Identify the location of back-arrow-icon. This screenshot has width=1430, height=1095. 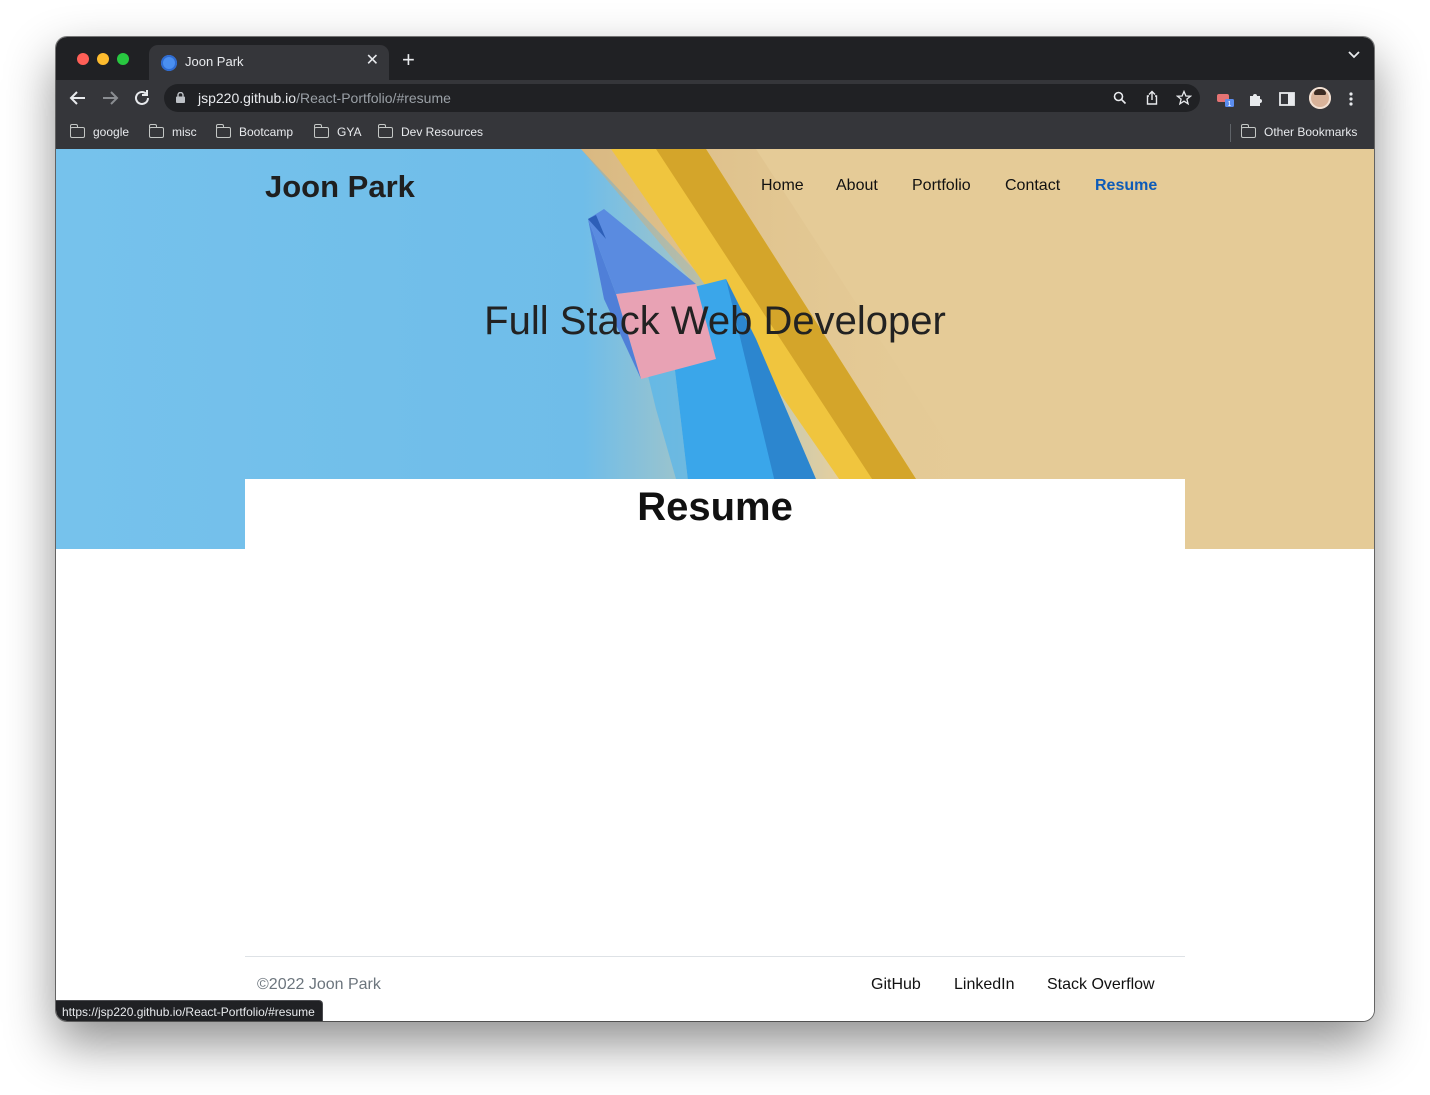
(78, 98).